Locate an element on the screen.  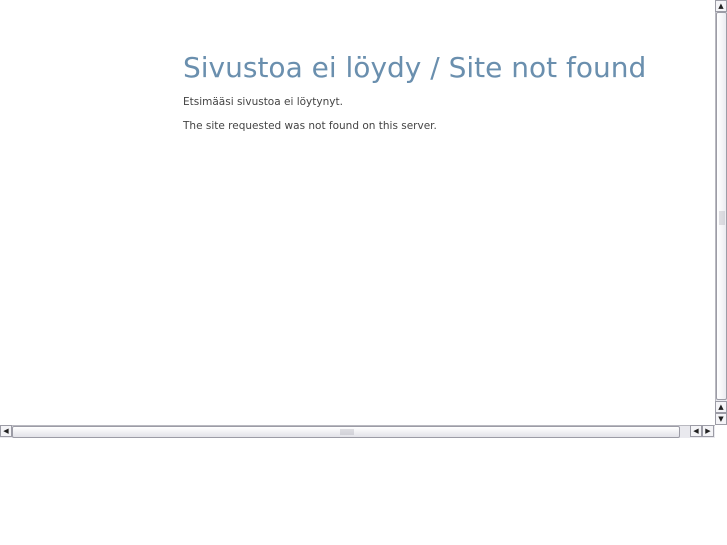
scroll-right-button: ▶ is located at coordinates (708, 431).